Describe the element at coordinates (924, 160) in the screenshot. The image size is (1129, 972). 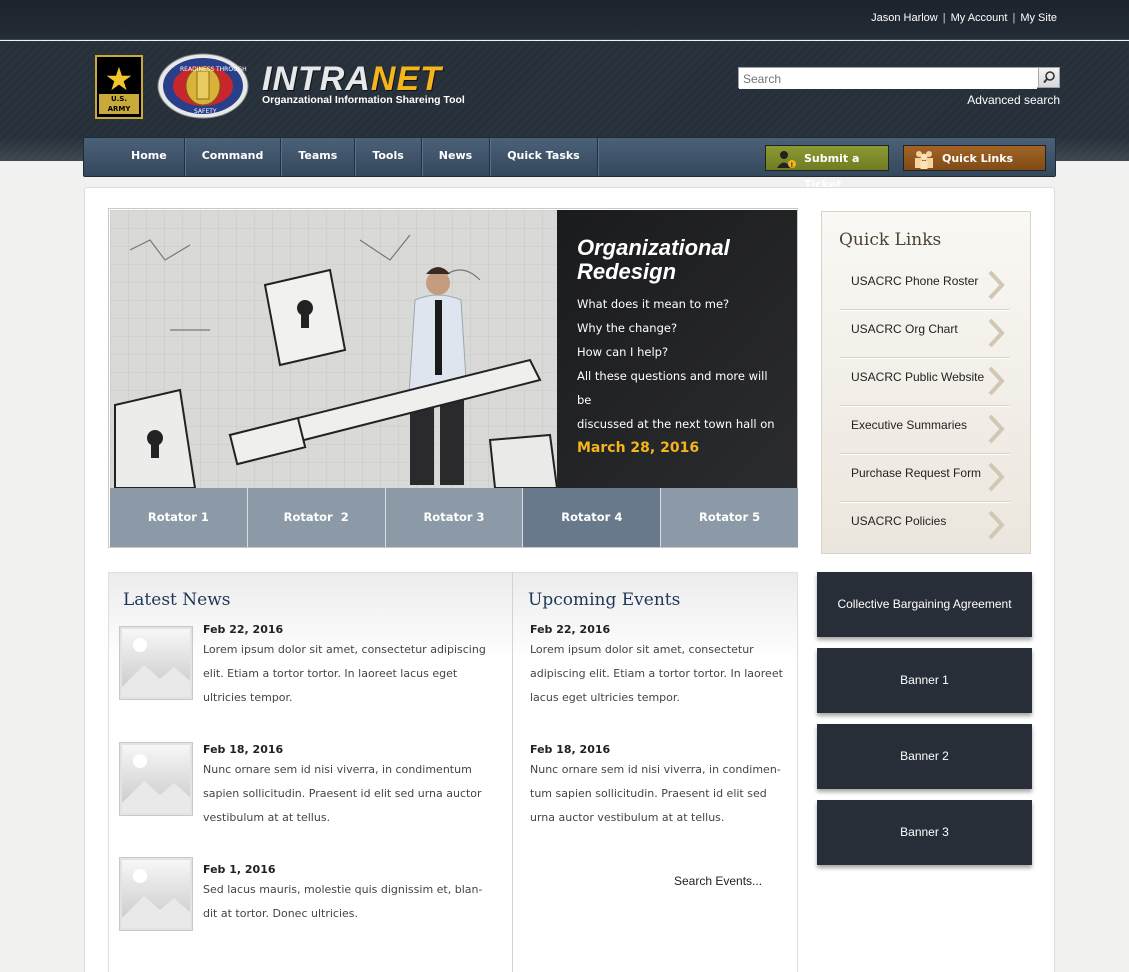
I see `people-group-icon` at that location.